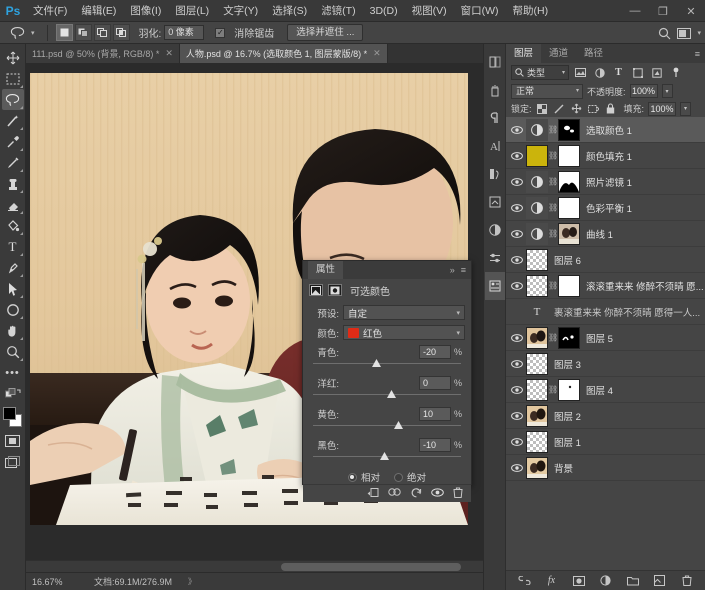 This screenshot has height=590, width=705. Describe the element at coordinates (495, 174) in the screenshot. I see `history-icon` at that location.